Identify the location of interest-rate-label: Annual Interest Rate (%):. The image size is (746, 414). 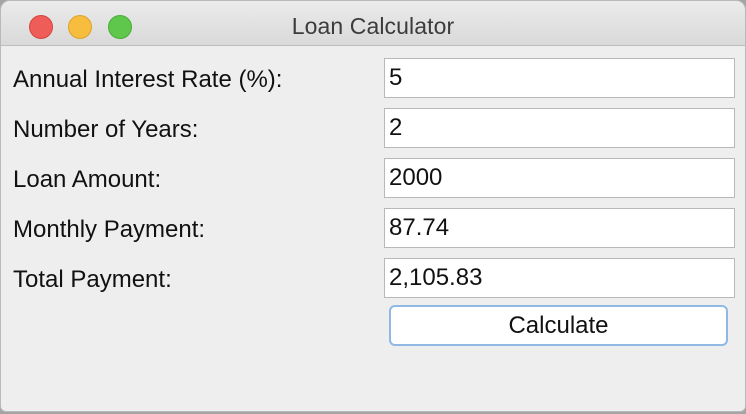
(148, 79).